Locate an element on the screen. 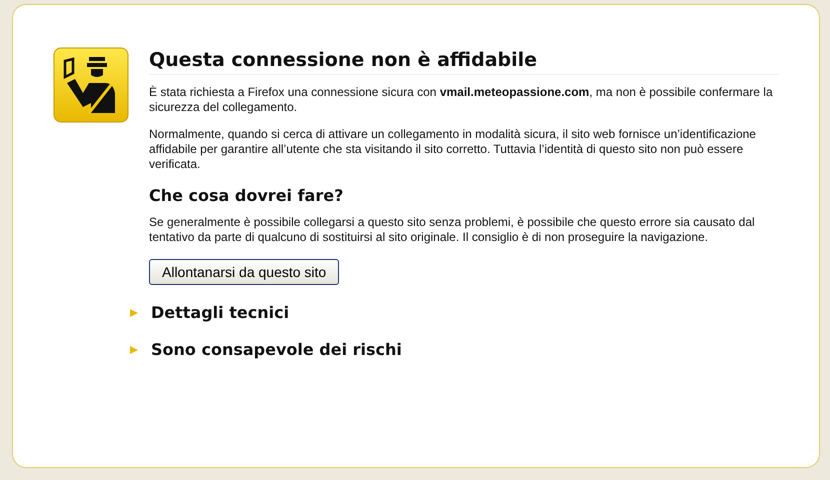  section-heading: Che cosa dovrei fare? is located at coordinates (246, 195).